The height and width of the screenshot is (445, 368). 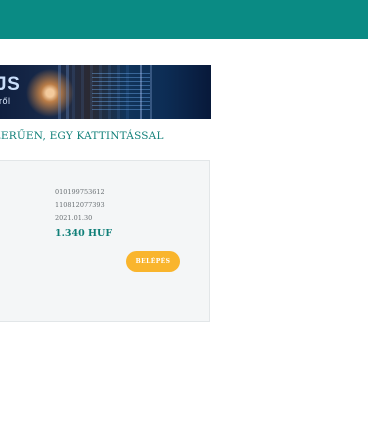 I want to click on invoice-date: 2021.01.30, so click(x=74, y=218).